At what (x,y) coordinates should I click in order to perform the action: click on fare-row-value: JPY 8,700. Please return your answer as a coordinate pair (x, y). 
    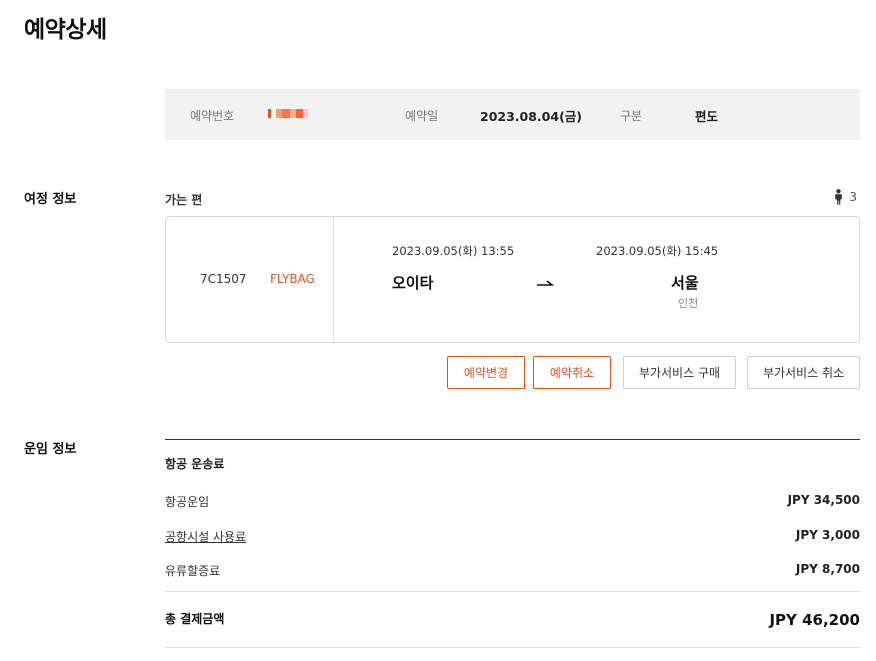
    Looking at the image, I should click on (827, 569).